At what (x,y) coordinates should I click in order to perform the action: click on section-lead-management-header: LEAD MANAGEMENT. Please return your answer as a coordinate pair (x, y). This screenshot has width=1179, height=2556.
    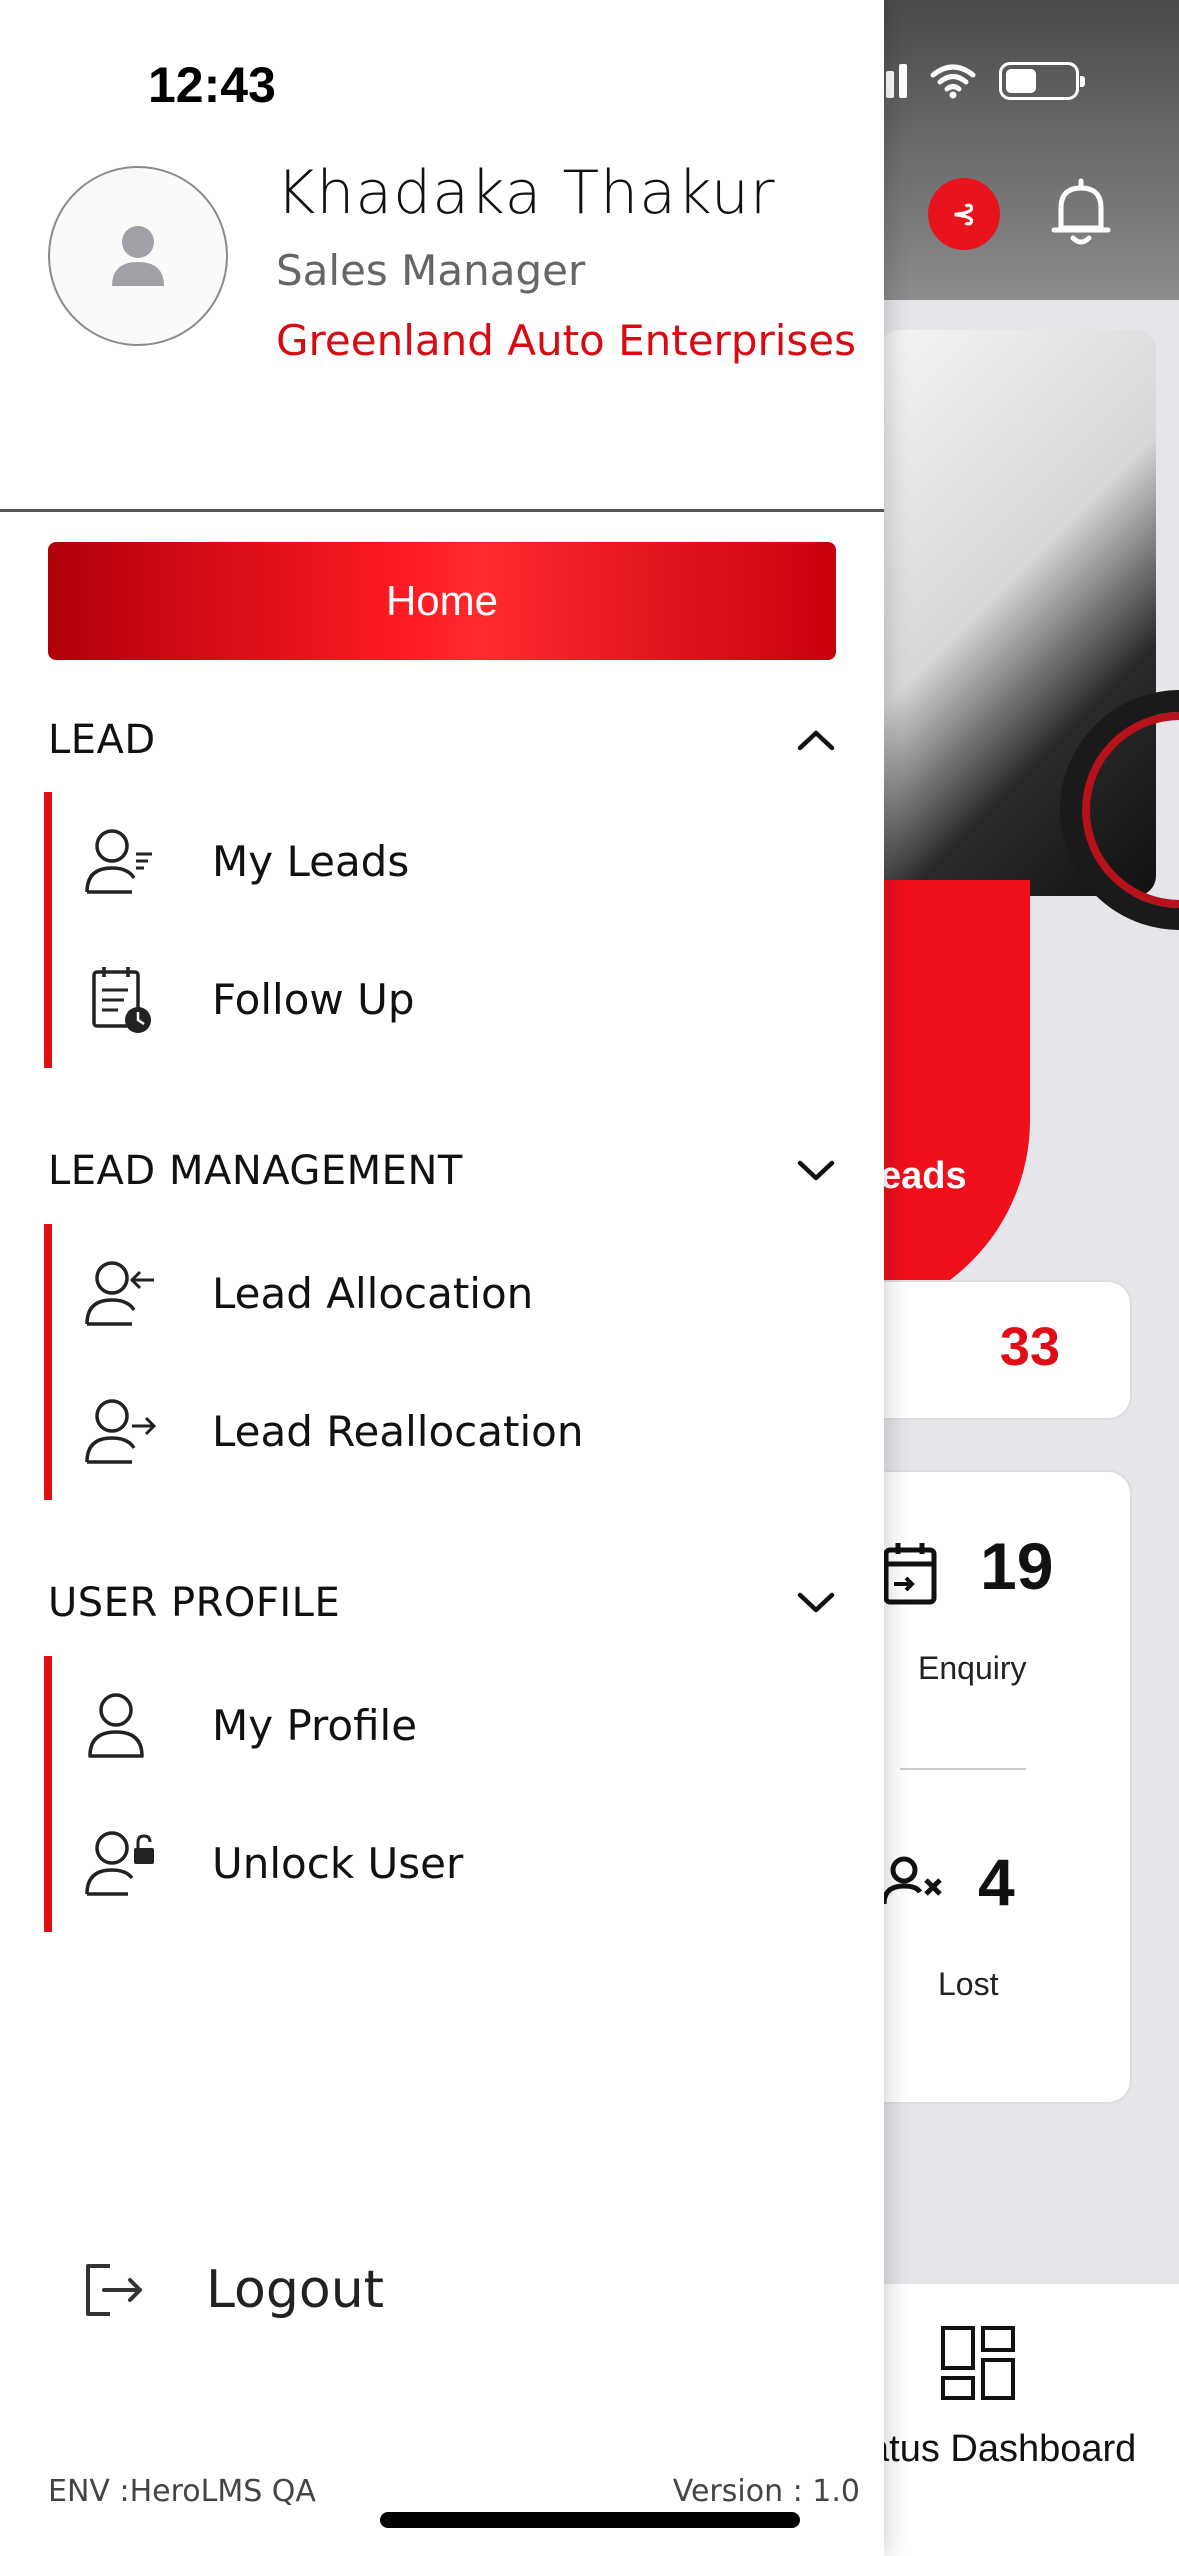
    Looking at the image, I should click on (442, 1171).